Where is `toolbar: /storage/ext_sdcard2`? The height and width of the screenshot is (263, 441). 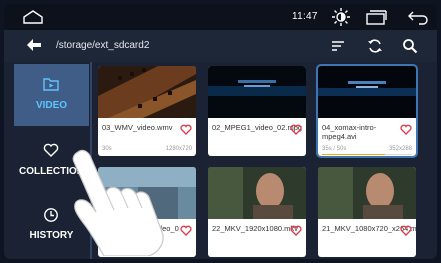
toolbar: /storage/ext_sdcard2 is located at coordinates (220, 46).